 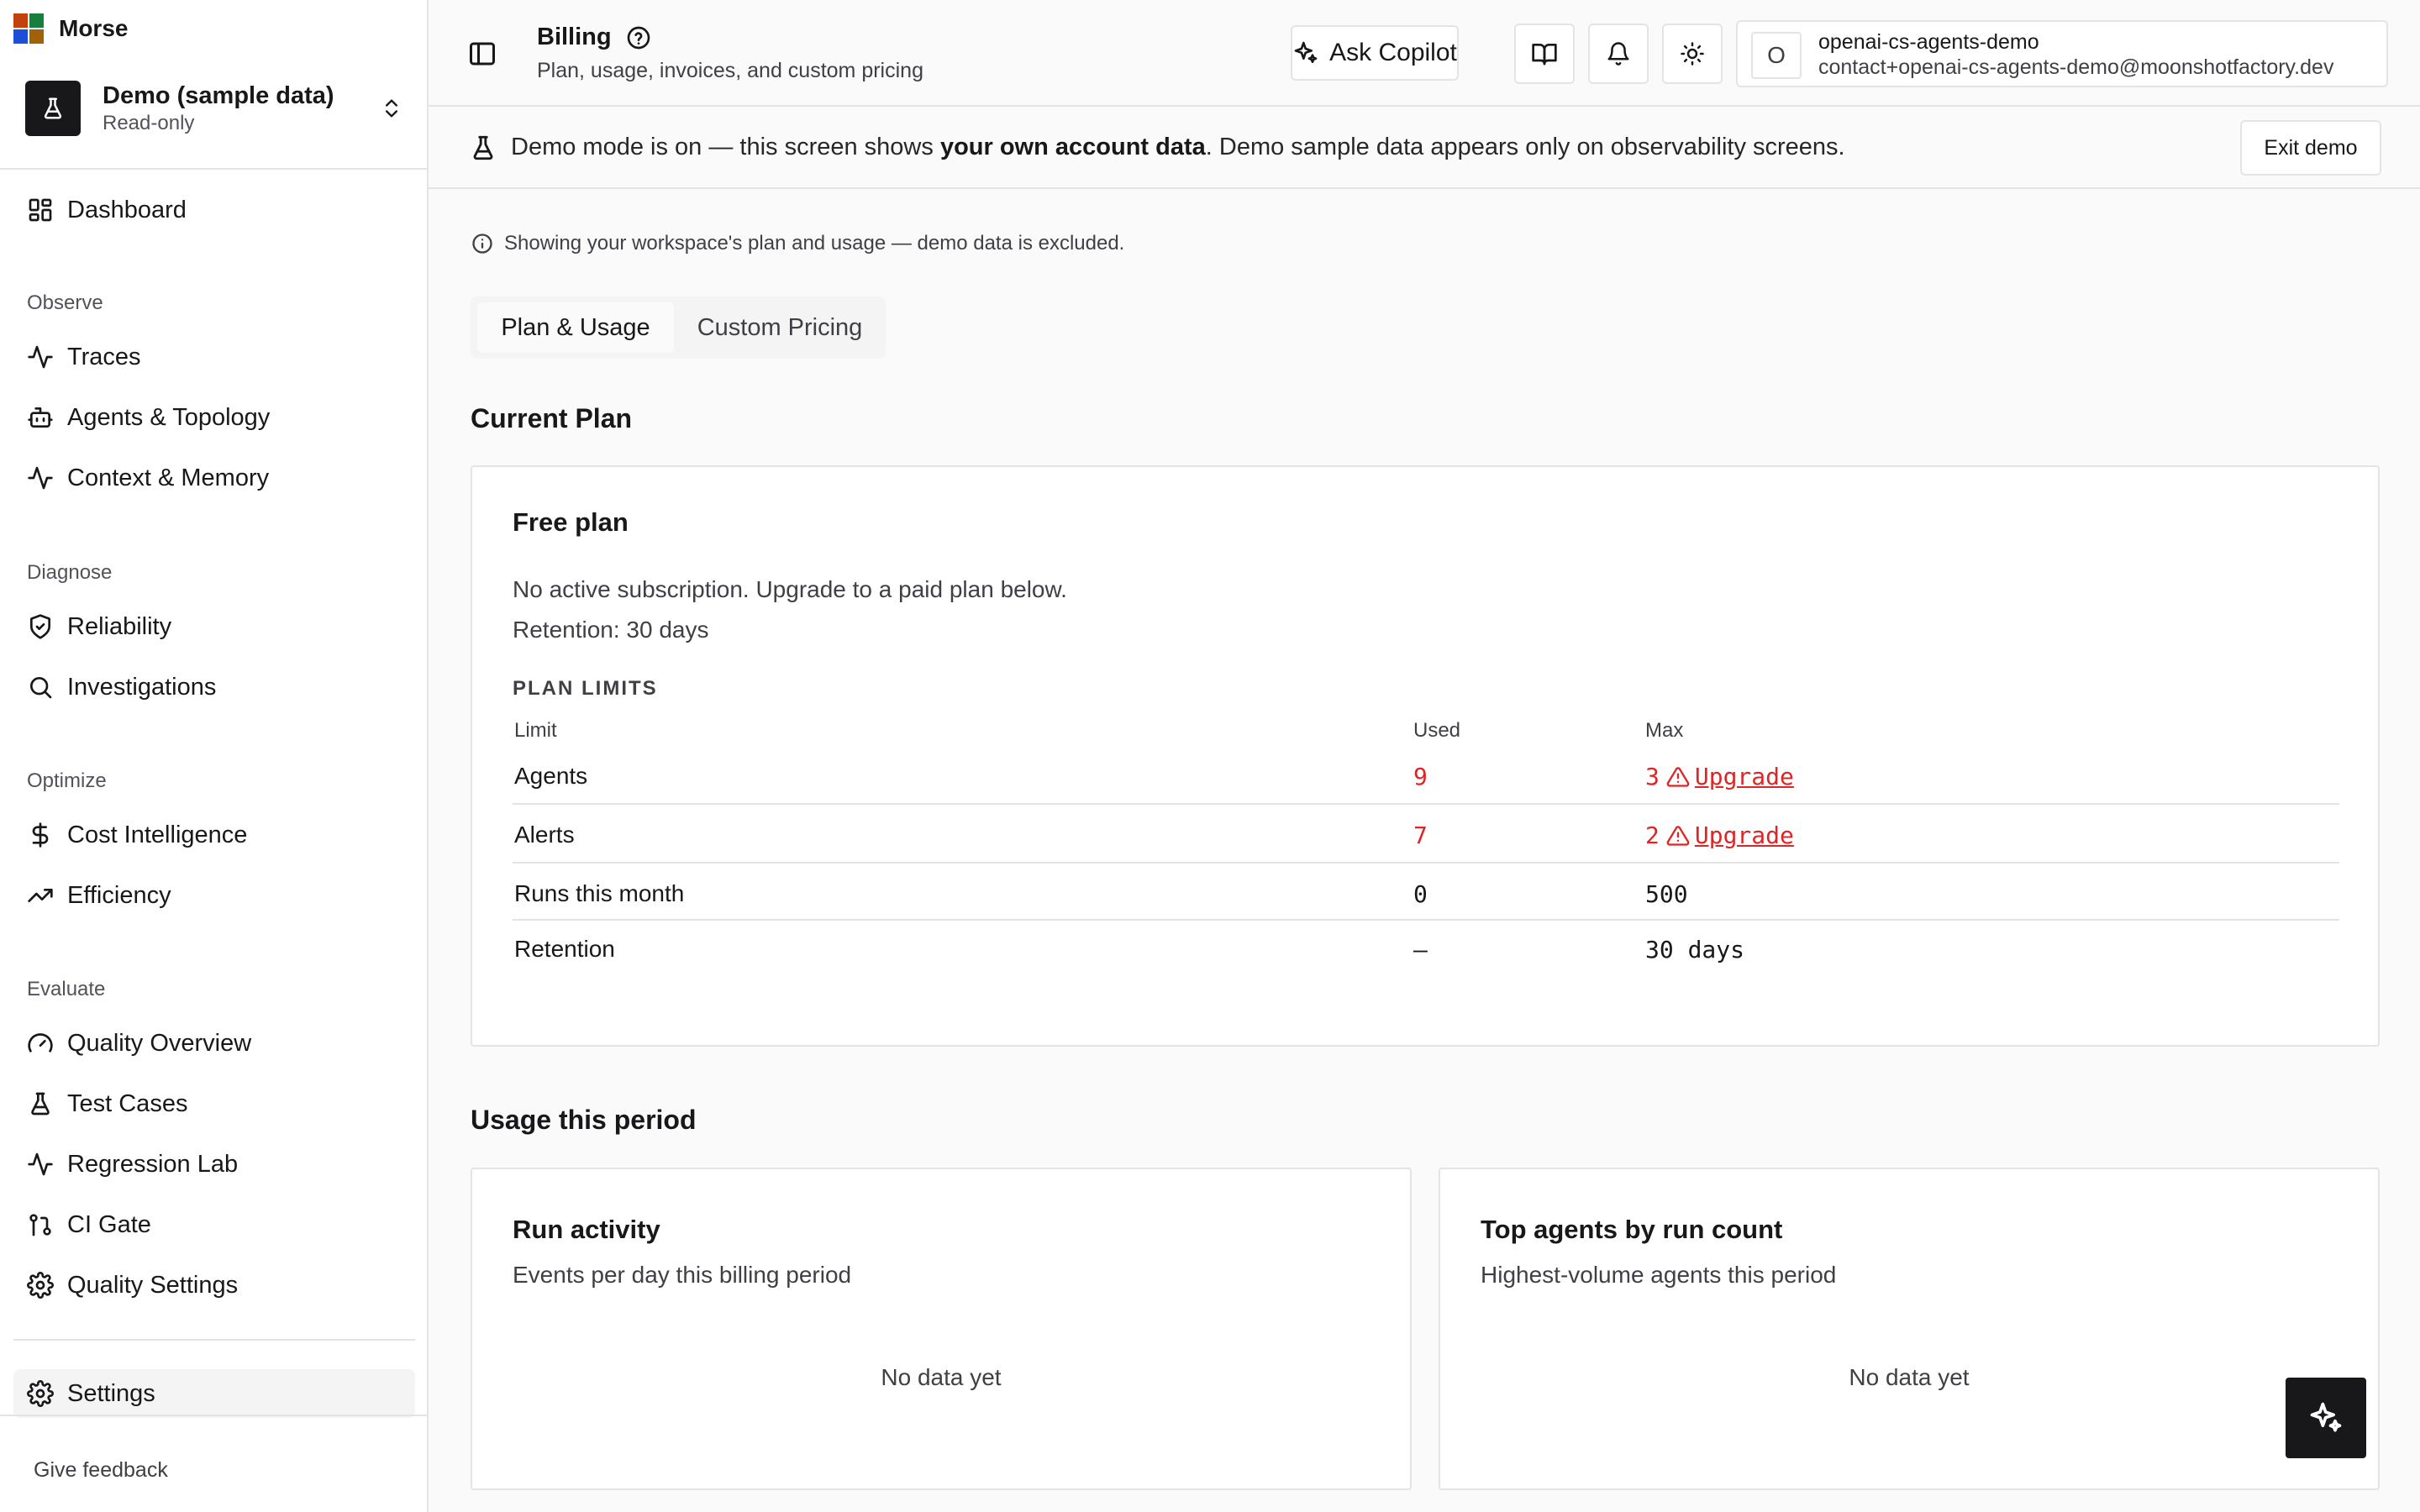 I want to click on sidebar-divider, so click(x=214, y=1340).